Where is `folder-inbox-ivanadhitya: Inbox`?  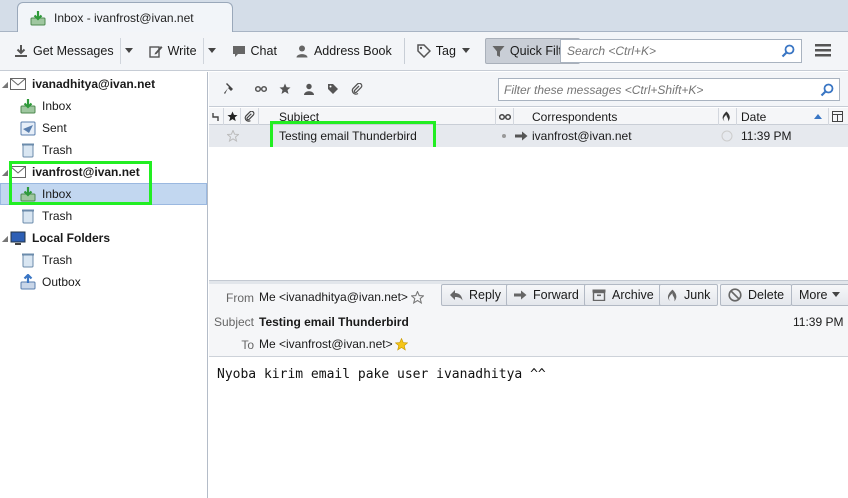
folder-inbox-ivanadhitya: Inbox is located at coordinates (103, 106).